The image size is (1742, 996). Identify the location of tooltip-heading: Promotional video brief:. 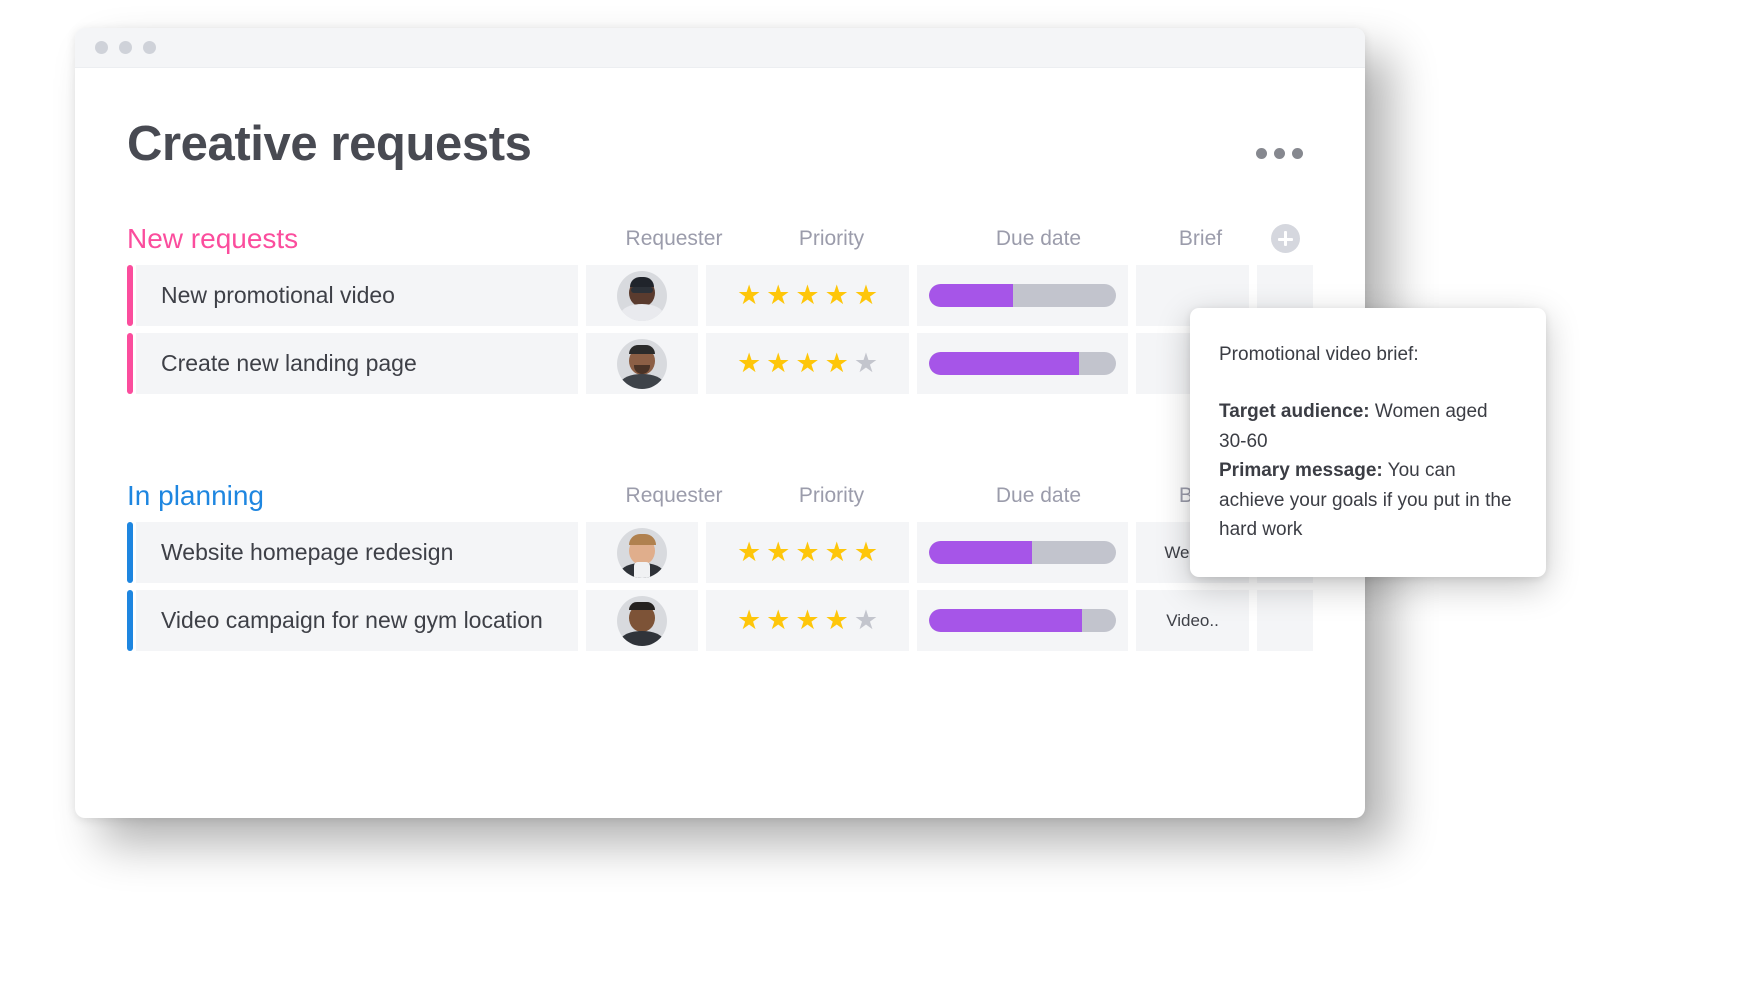
(1319, 354).